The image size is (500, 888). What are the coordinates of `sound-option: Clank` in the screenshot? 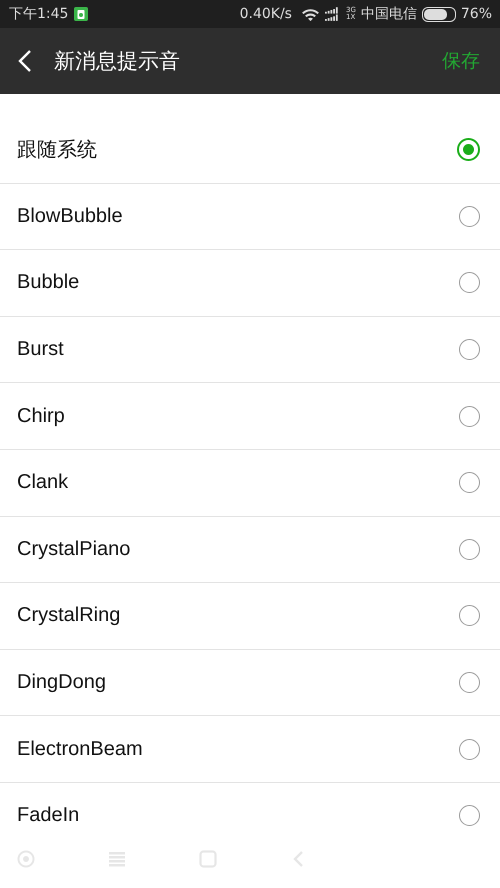 It's located at (250, 483).